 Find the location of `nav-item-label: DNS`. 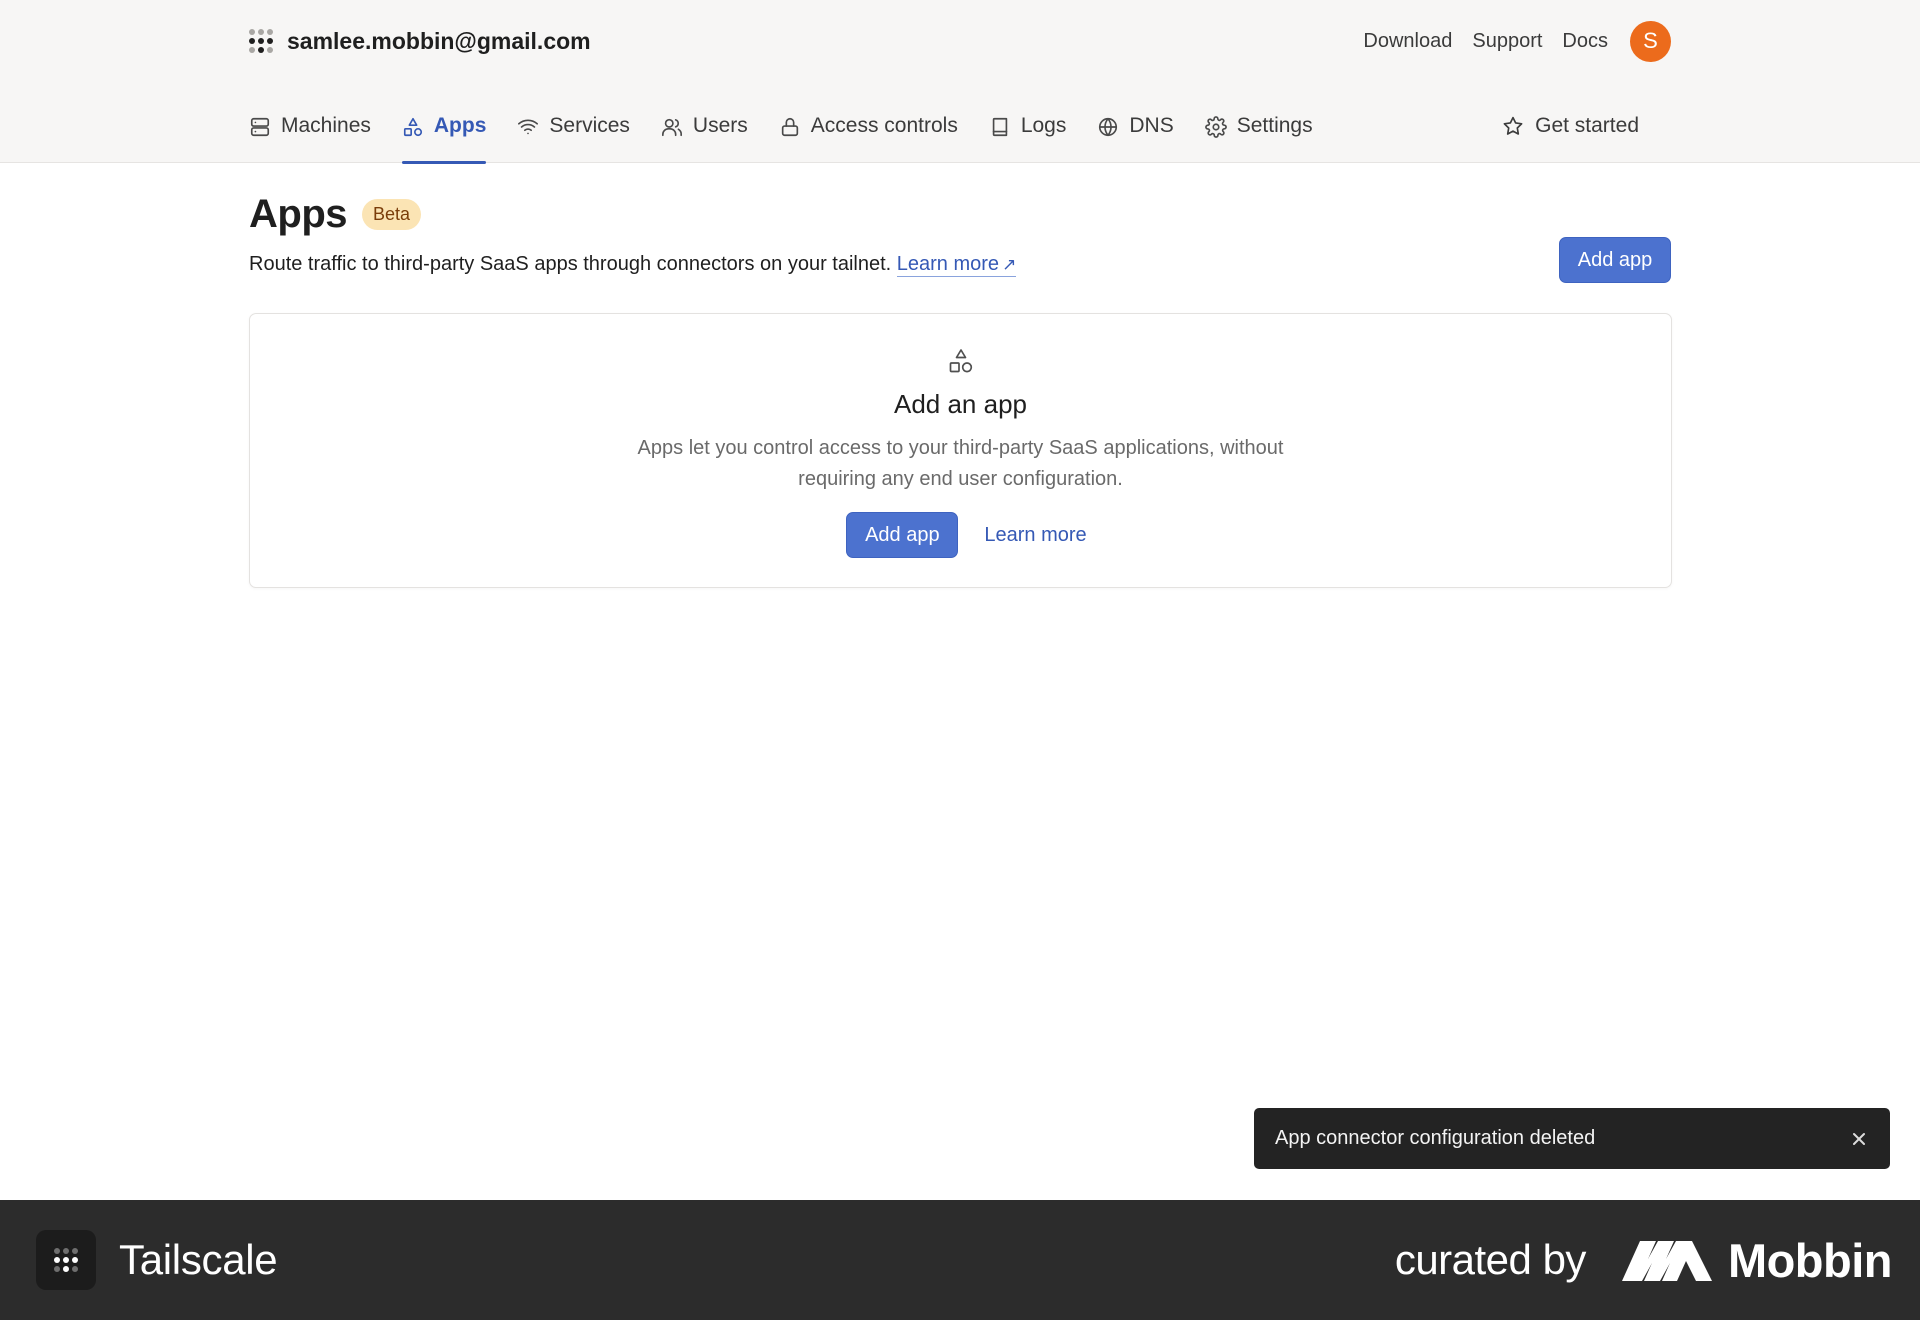

nav-item-label: DNS is located at coordinates (1151, 125).